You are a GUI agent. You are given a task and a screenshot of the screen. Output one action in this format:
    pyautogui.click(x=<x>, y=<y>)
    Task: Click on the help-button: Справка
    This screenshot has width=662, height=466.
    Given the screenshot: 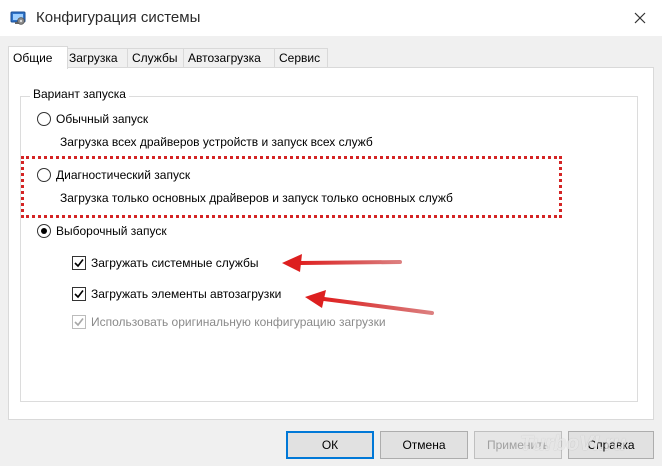 What is the action you would take?
    pyautogui.click(x=611, y=445)
    